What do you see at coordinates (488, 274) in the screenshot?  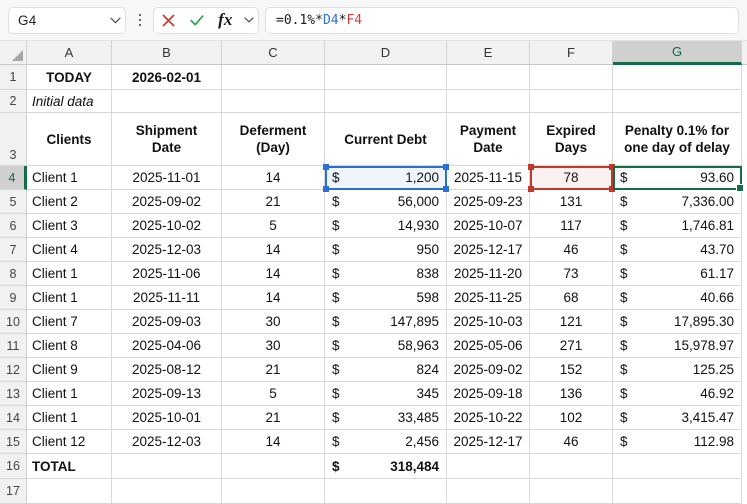 I see `cell-E8: 2025-11-20` at bounding box center [488, 274].